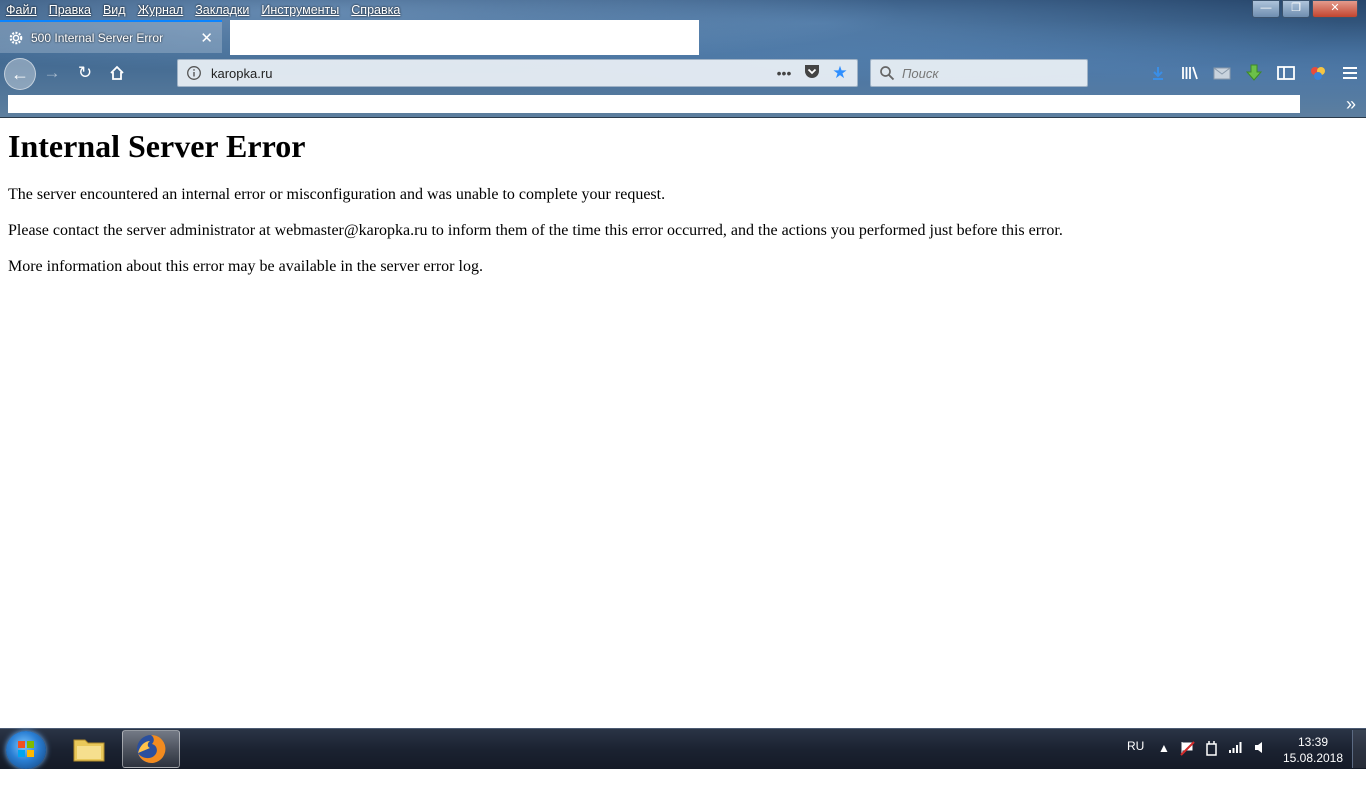  Describe the element at coordinates (1190, 73) in the screenshot. I see `library-icon` at that location.